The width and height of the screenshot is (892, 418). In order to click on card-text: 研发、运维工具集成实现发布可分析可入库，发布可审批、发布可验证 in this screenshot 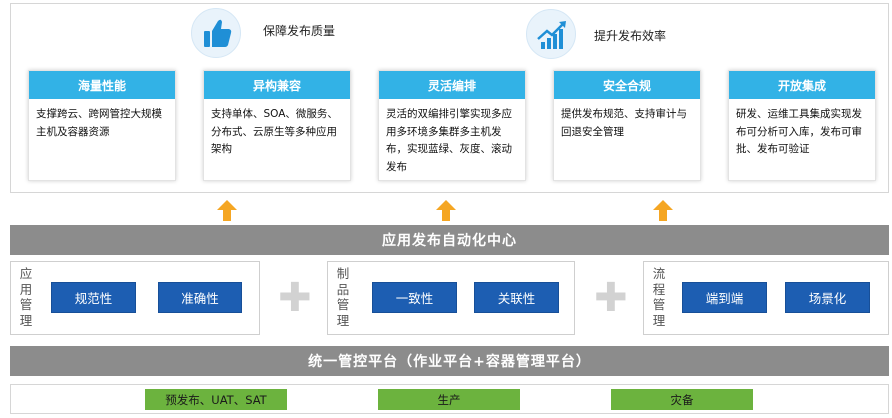, I will do `click(799, 131)`.